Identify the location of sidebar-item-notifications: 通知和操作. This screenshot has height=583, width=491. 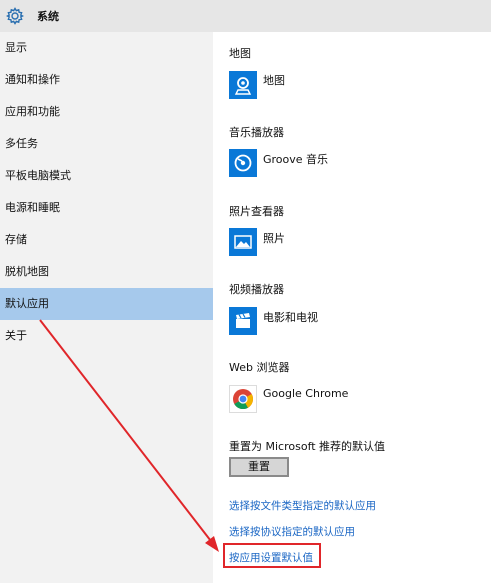
(106, 80).